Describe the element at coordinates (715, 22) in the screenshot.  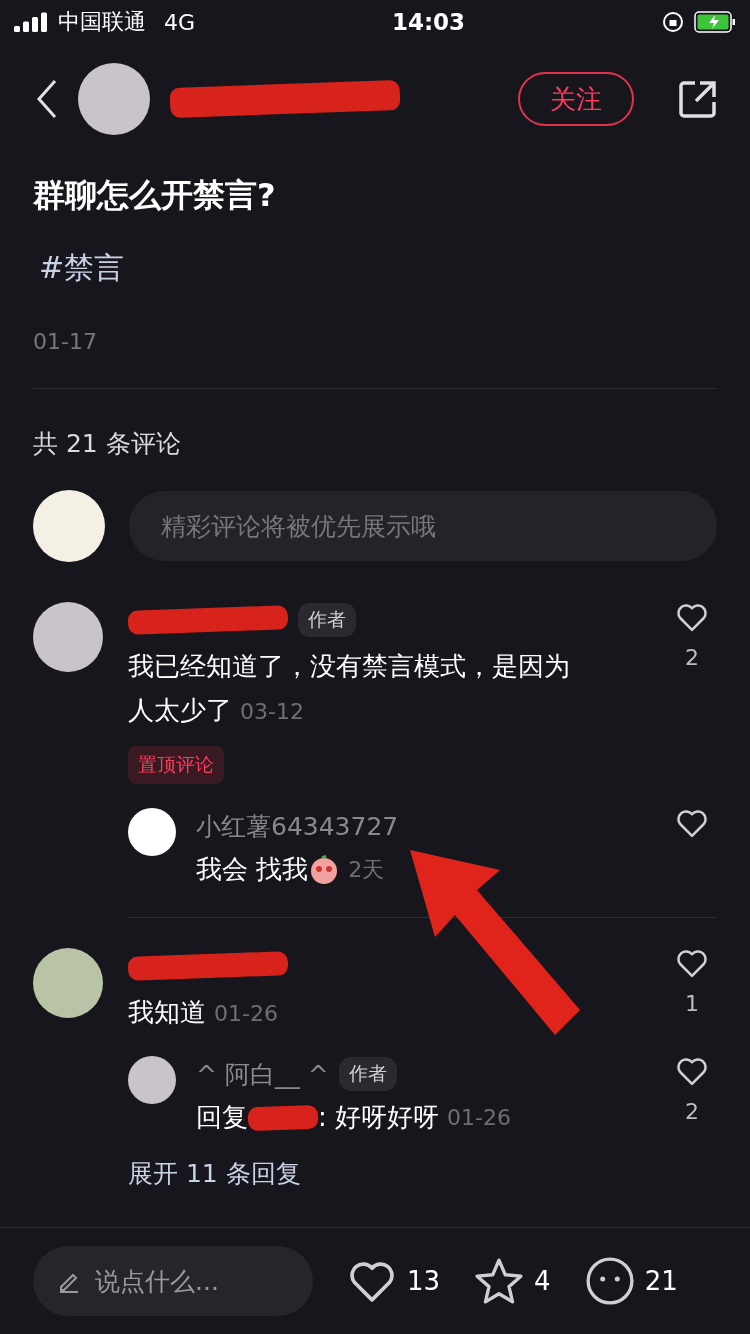
I see `battery-icon` at that location.